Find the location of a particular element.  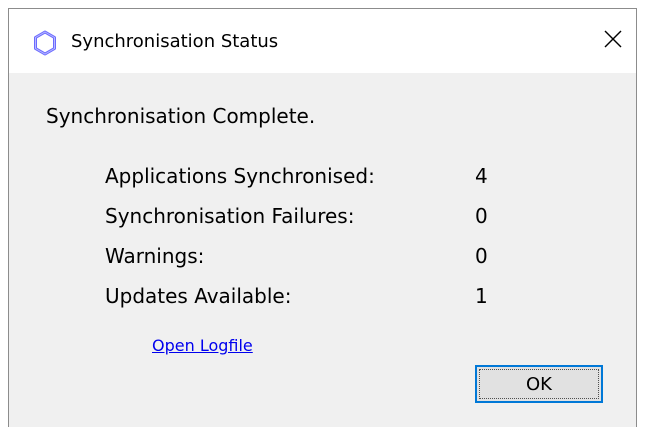

stat-label: Updates Available: is located at coordinates (198, 296).